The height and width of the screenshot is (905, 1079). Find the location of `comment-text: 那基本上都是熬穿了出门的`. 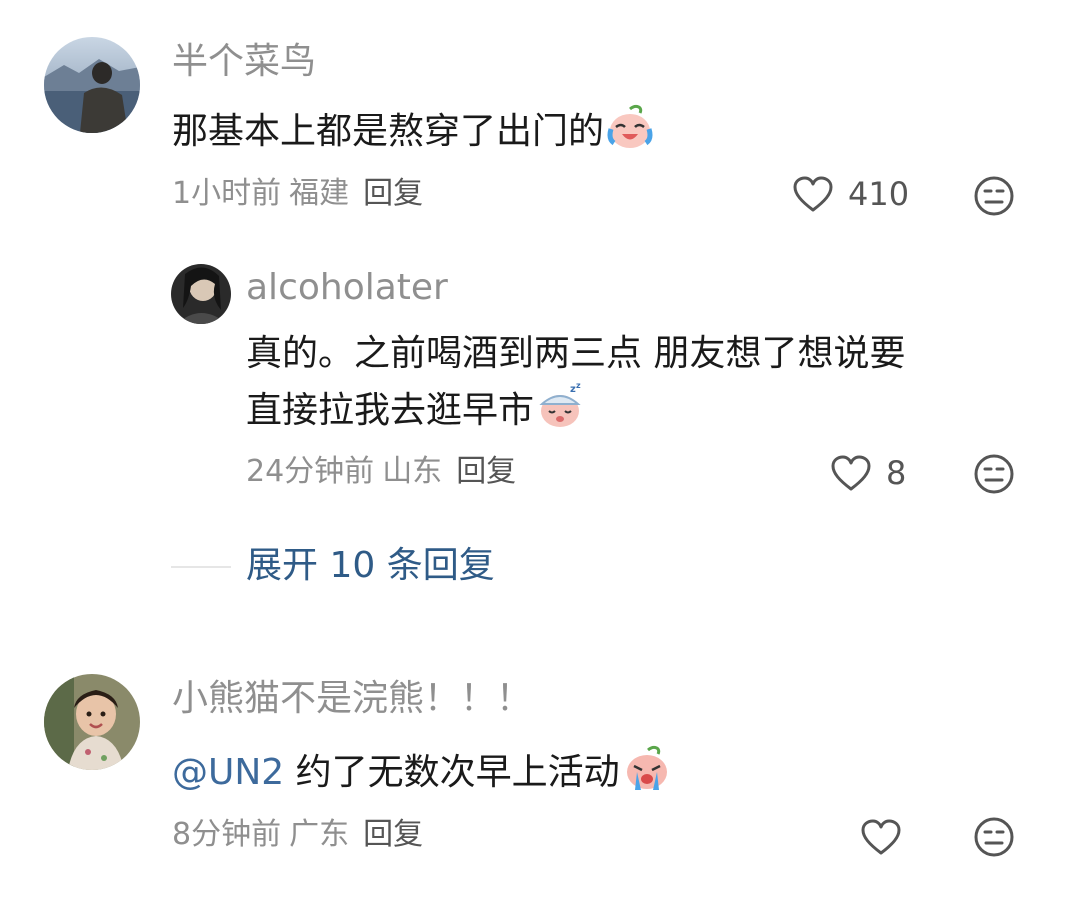

comment-text: 那基本上都是熬穿了出门的 is located at coordinates (572, 131).